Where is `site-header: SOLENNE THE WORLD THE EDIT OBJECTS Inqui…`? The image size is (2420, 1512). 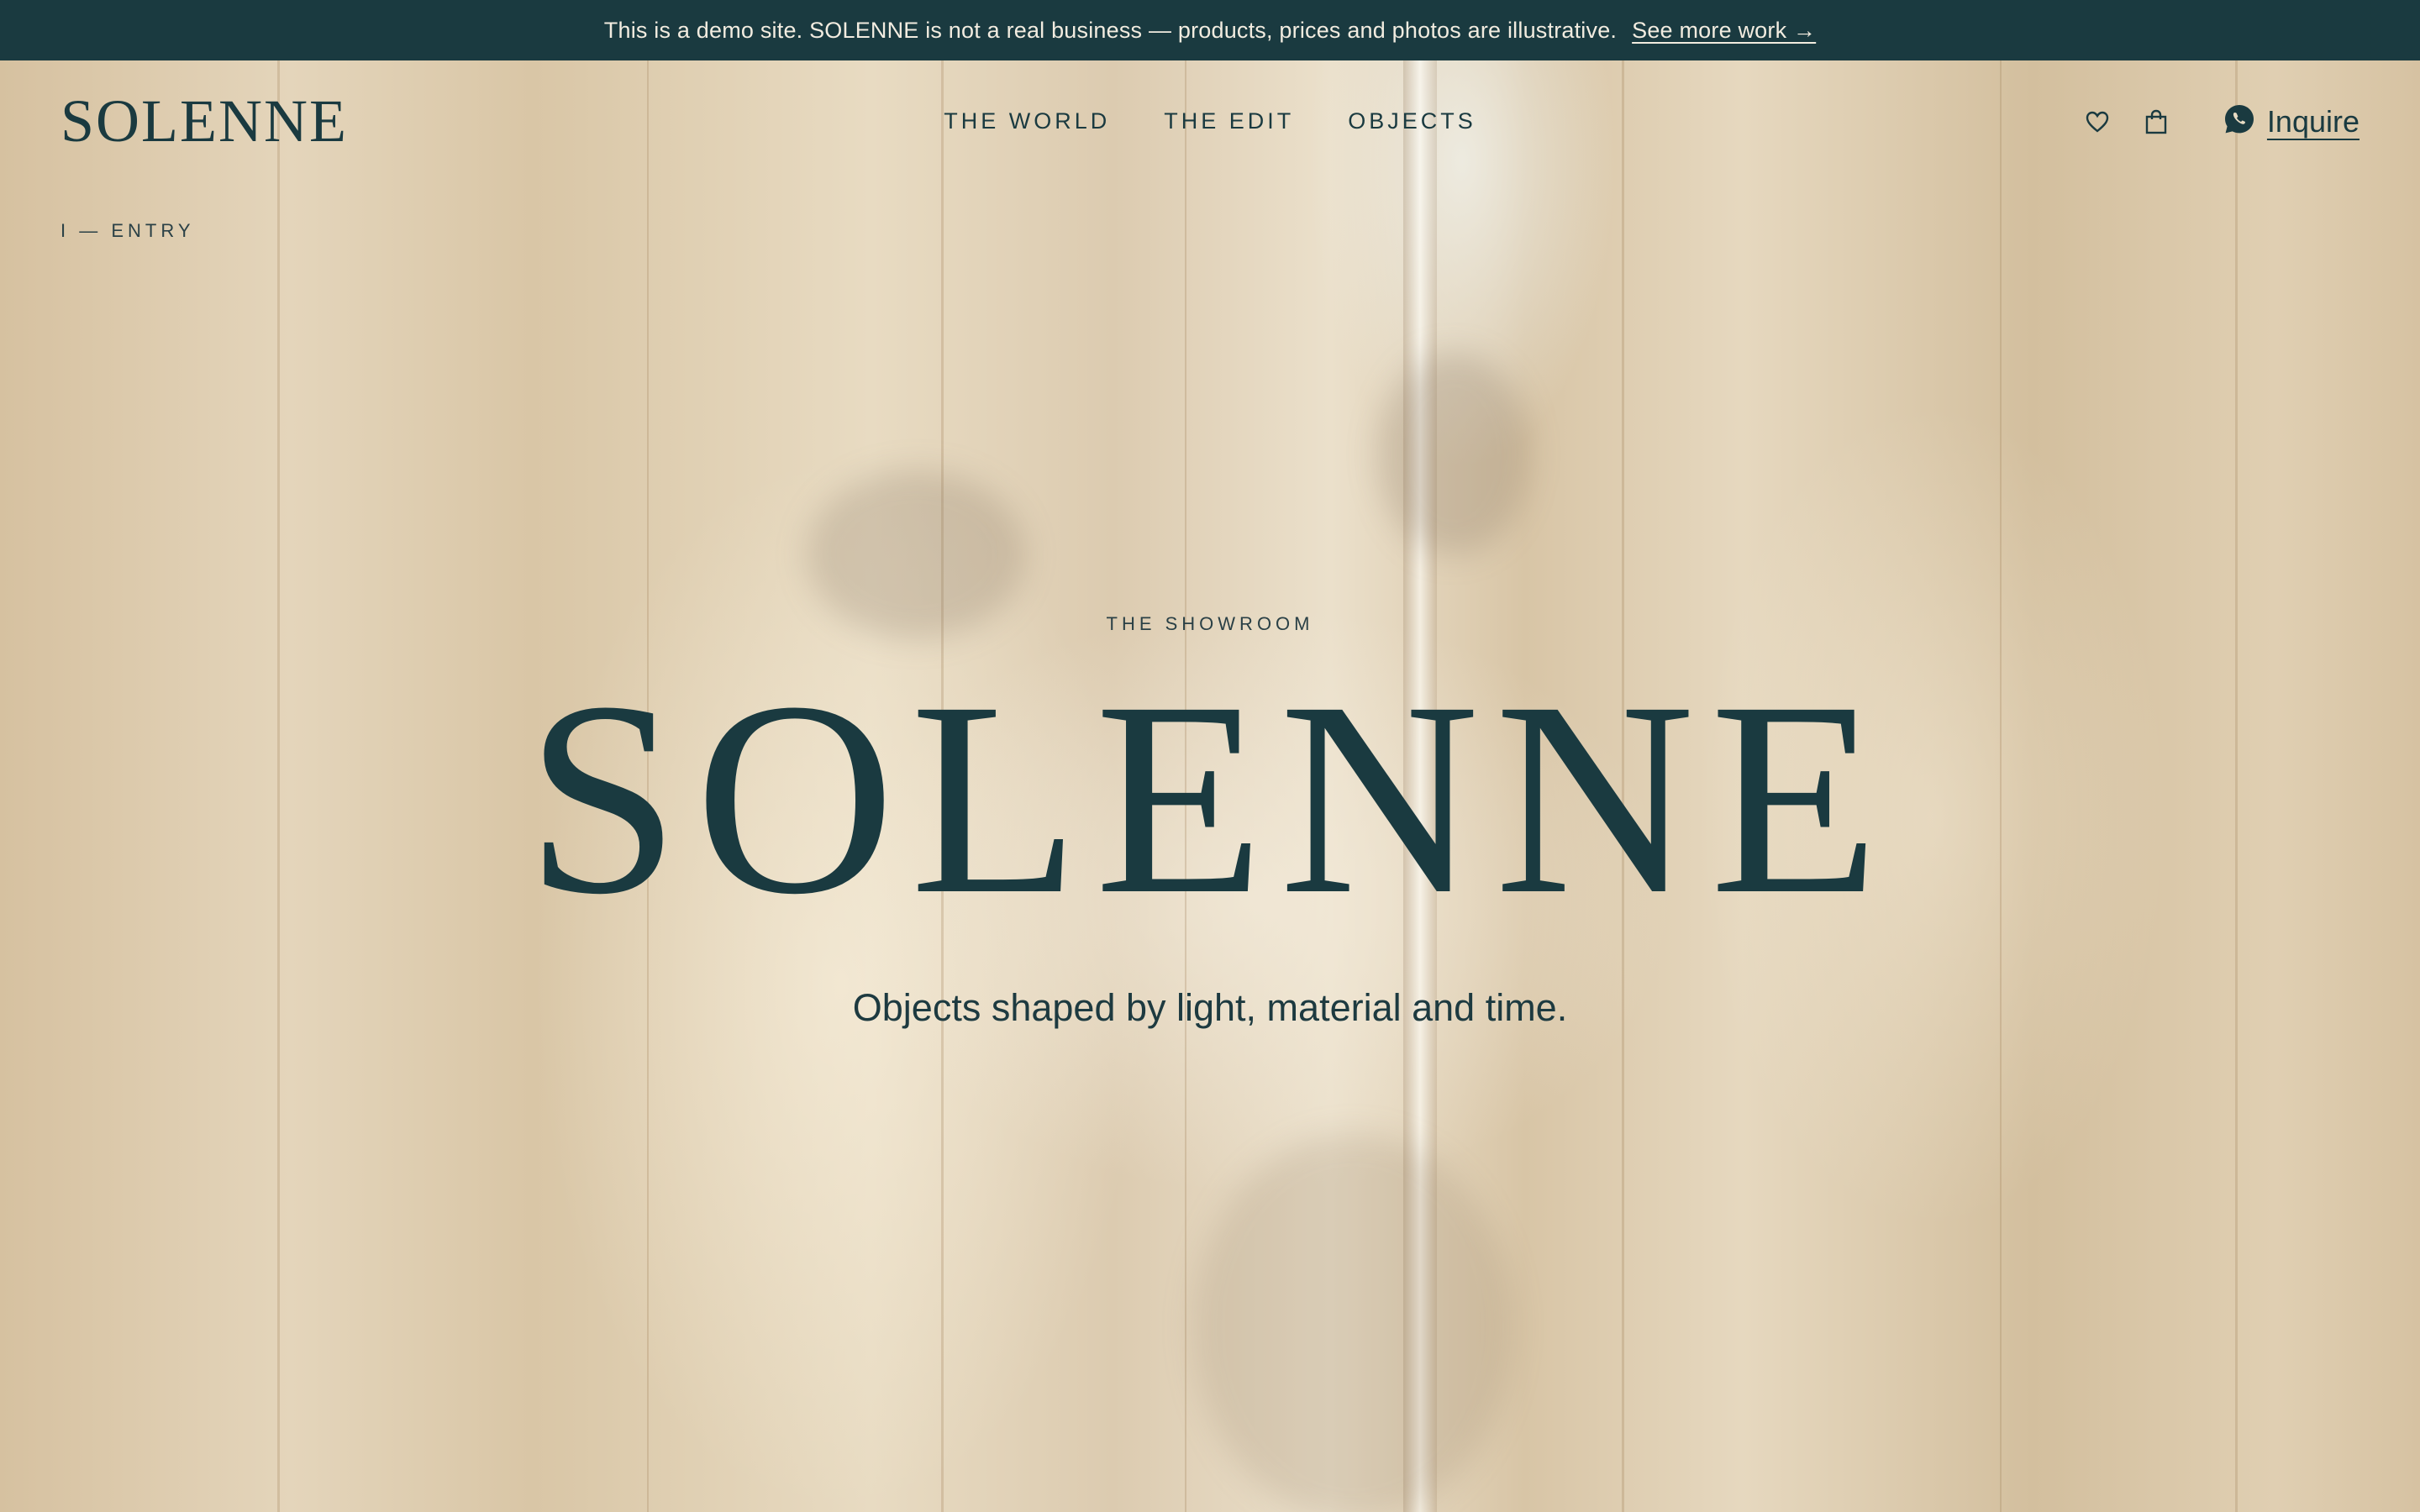
site-header: SOLENNE THE WORLD THE EDIT OBJECTS Inqui… is located at coordinates (1210, 121).